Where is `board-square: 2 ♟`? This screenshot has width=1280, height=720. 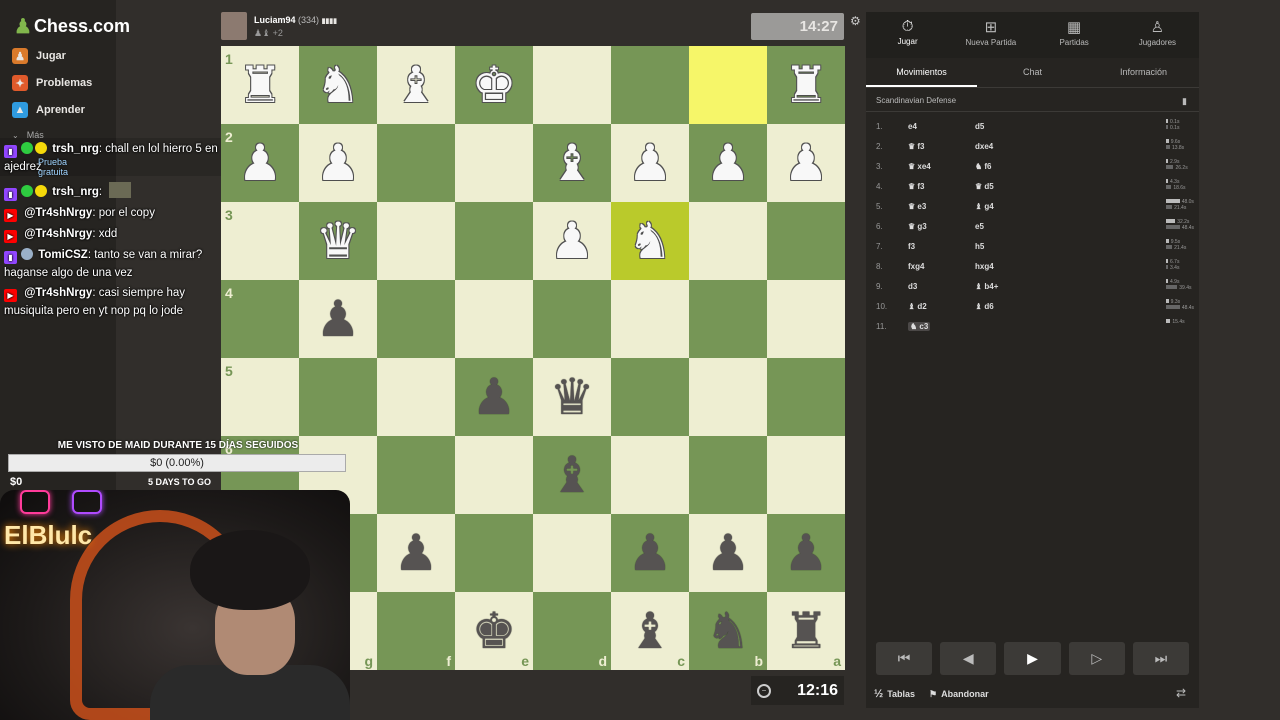
board-square: 2 ♟ is located at coordinates (260, 163).